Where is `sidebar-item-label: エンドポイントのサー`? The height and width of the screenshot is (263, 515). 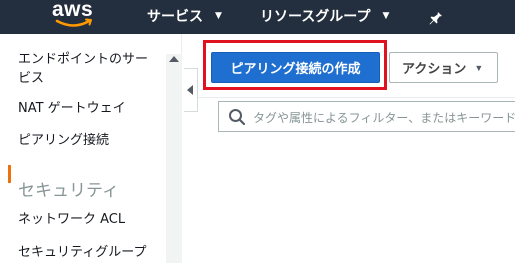 sidebar-item-label: エンドポイントのサー is located at coordinates (83, 59).